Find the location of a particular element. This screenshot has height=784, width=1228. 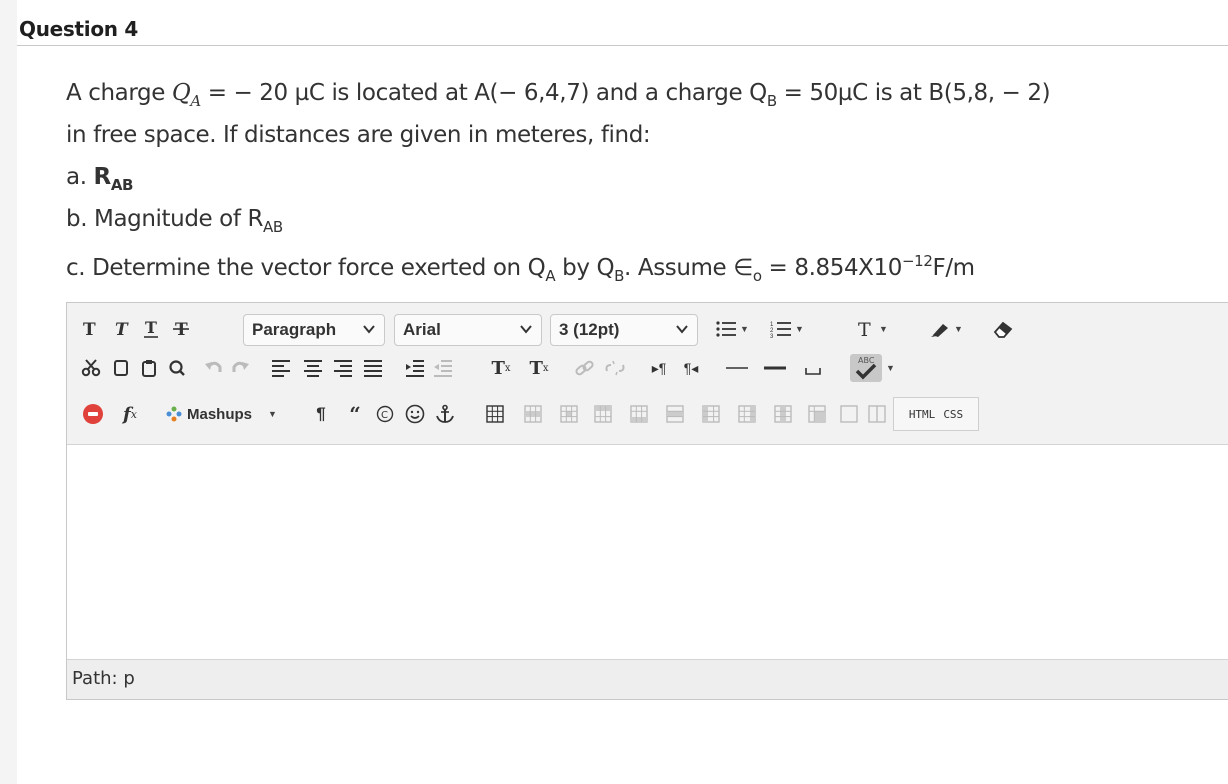

pilcrow-icon: ¶ is located at coordinates (321, 413).